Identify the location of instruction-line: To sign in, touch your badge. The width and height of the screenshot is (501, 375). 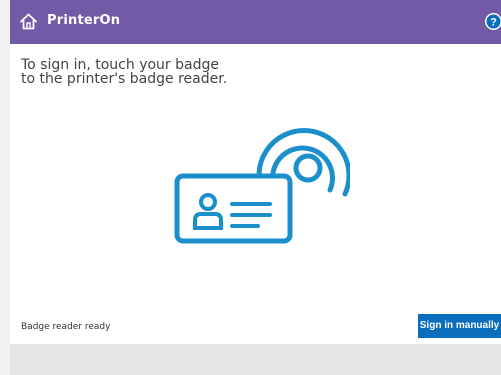
(120, 65).